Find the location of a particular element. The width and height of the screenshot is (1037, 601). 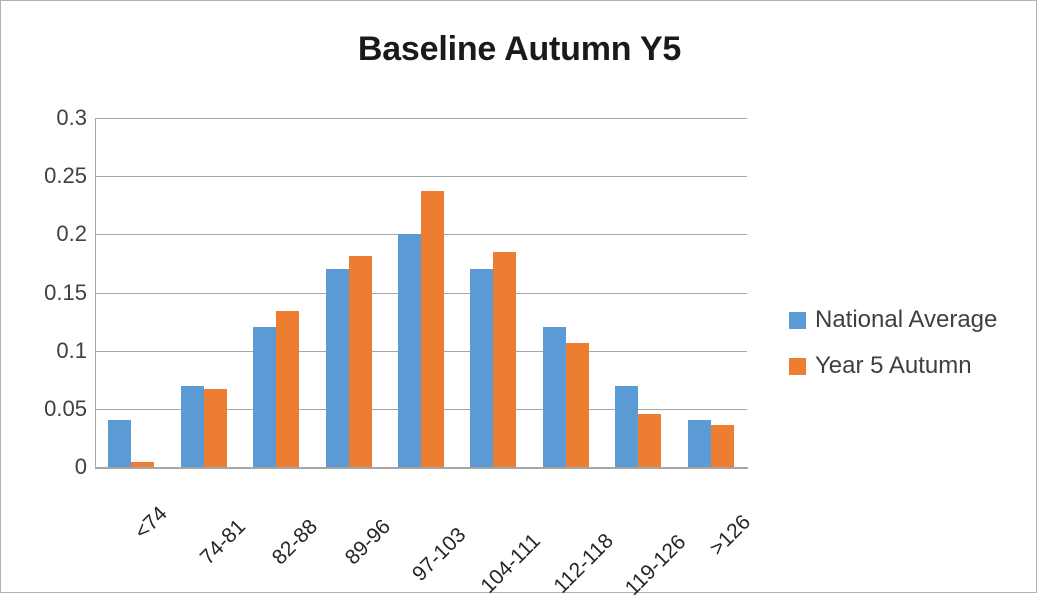

x-axis-tick-label: 89-96 is located at coordinates (367, 542).